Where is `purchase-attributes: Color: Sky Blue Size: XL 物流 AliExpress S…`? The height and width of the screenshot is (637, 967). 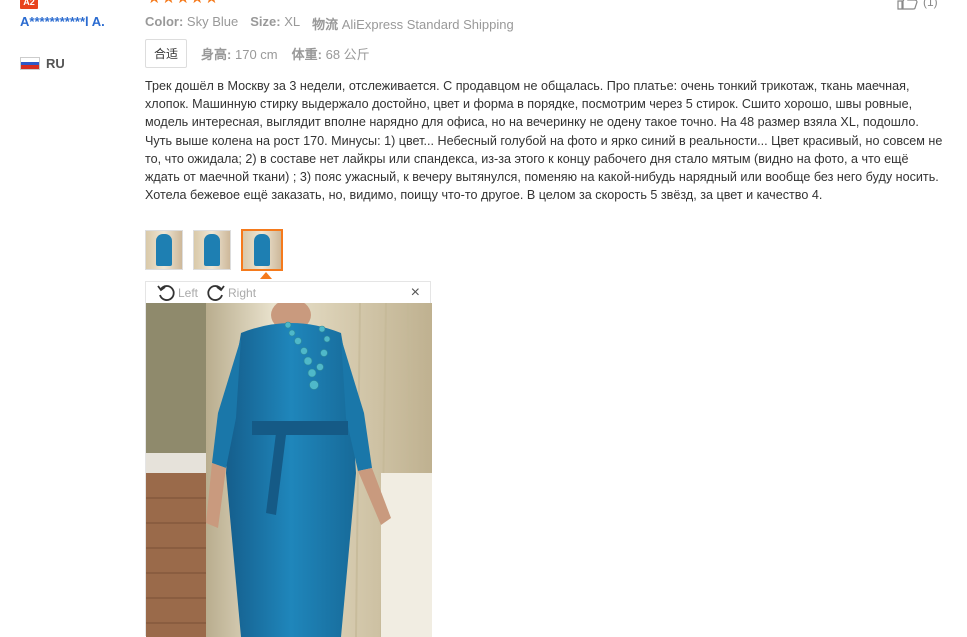 purchase-attributes: Color: Sky Blue Size: XL 物流 AliExpress S… is located at coordinates (329, 23).